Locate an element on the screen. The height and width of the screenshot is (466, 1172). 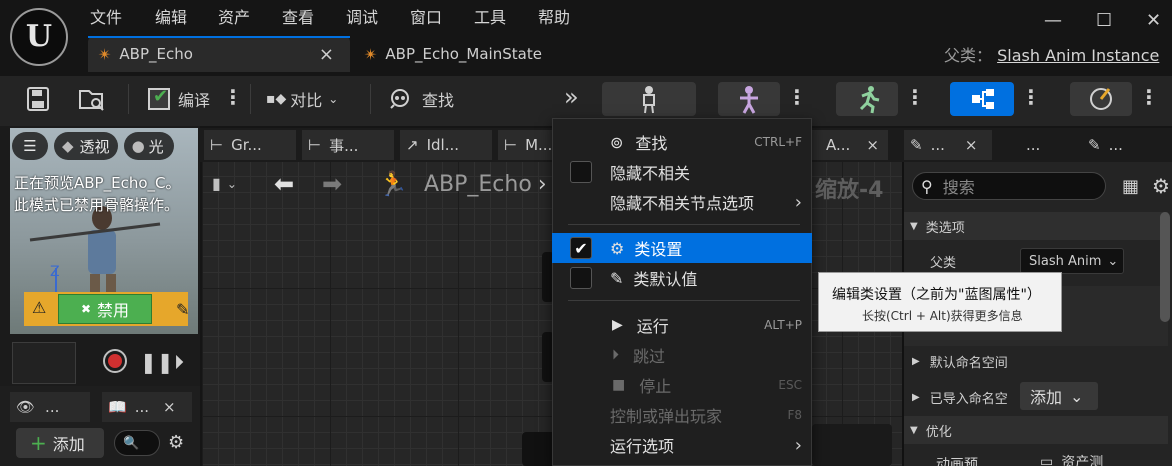
animation-options-button: ⋮ is located at coordinates (915, 99).